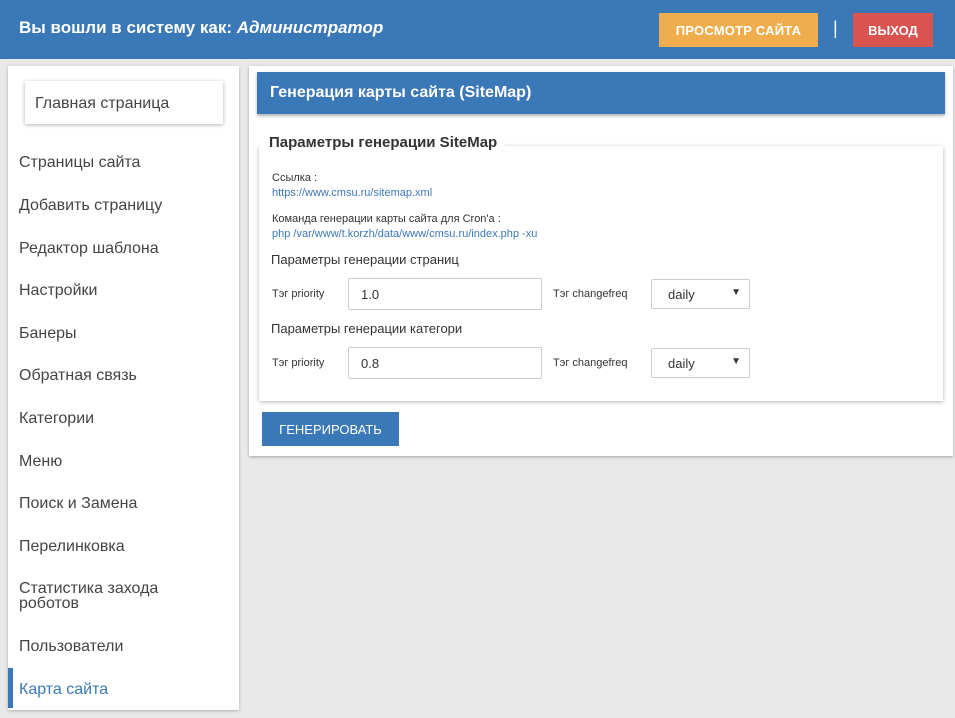 This screenshot has height=718, width=955. Describe the element at coordinates (123, 419) in the screenshot. I see `sidebar-item-categories: Категории` at that location.